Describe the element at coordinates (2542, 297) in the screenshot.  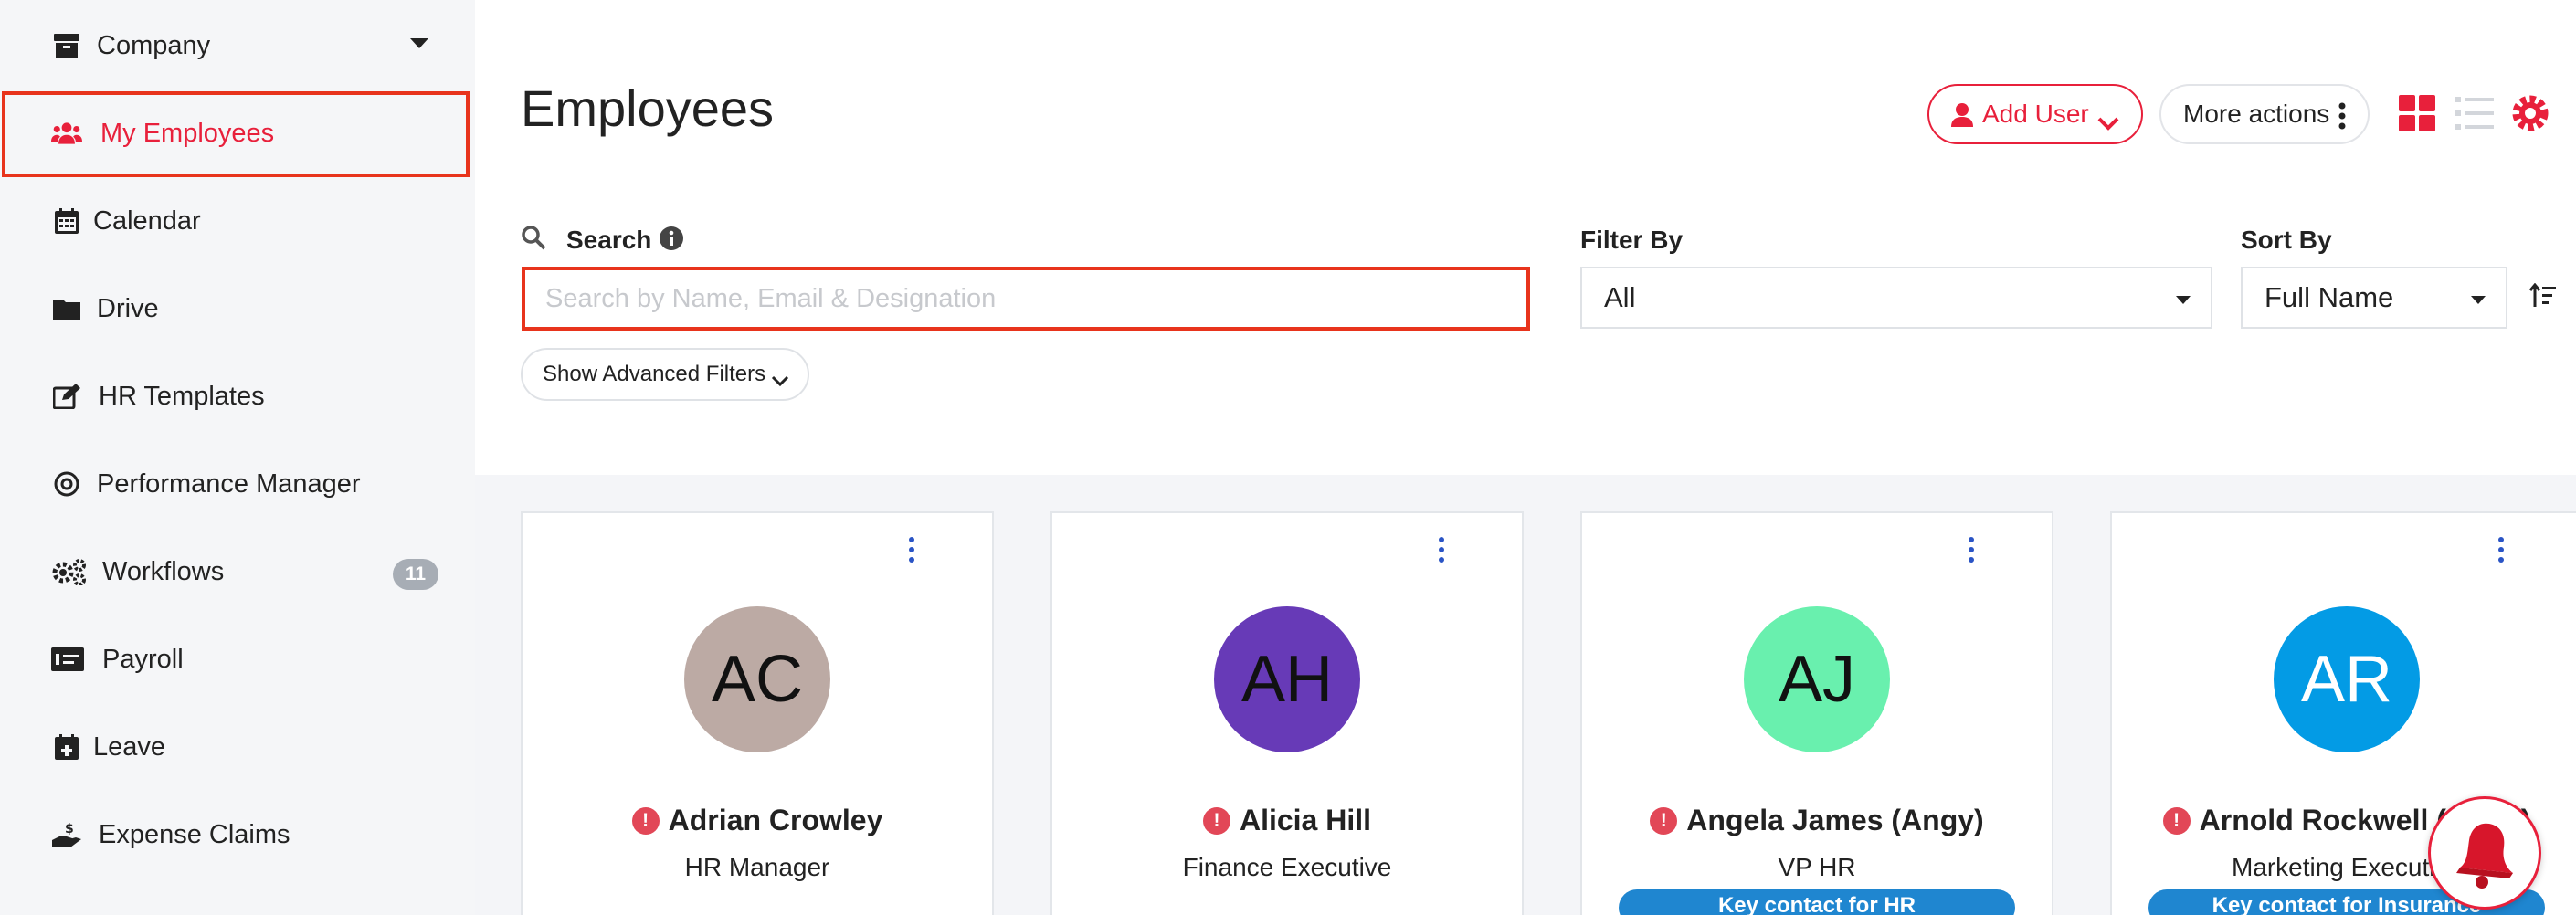
I see `sort-order-icon` at that location.